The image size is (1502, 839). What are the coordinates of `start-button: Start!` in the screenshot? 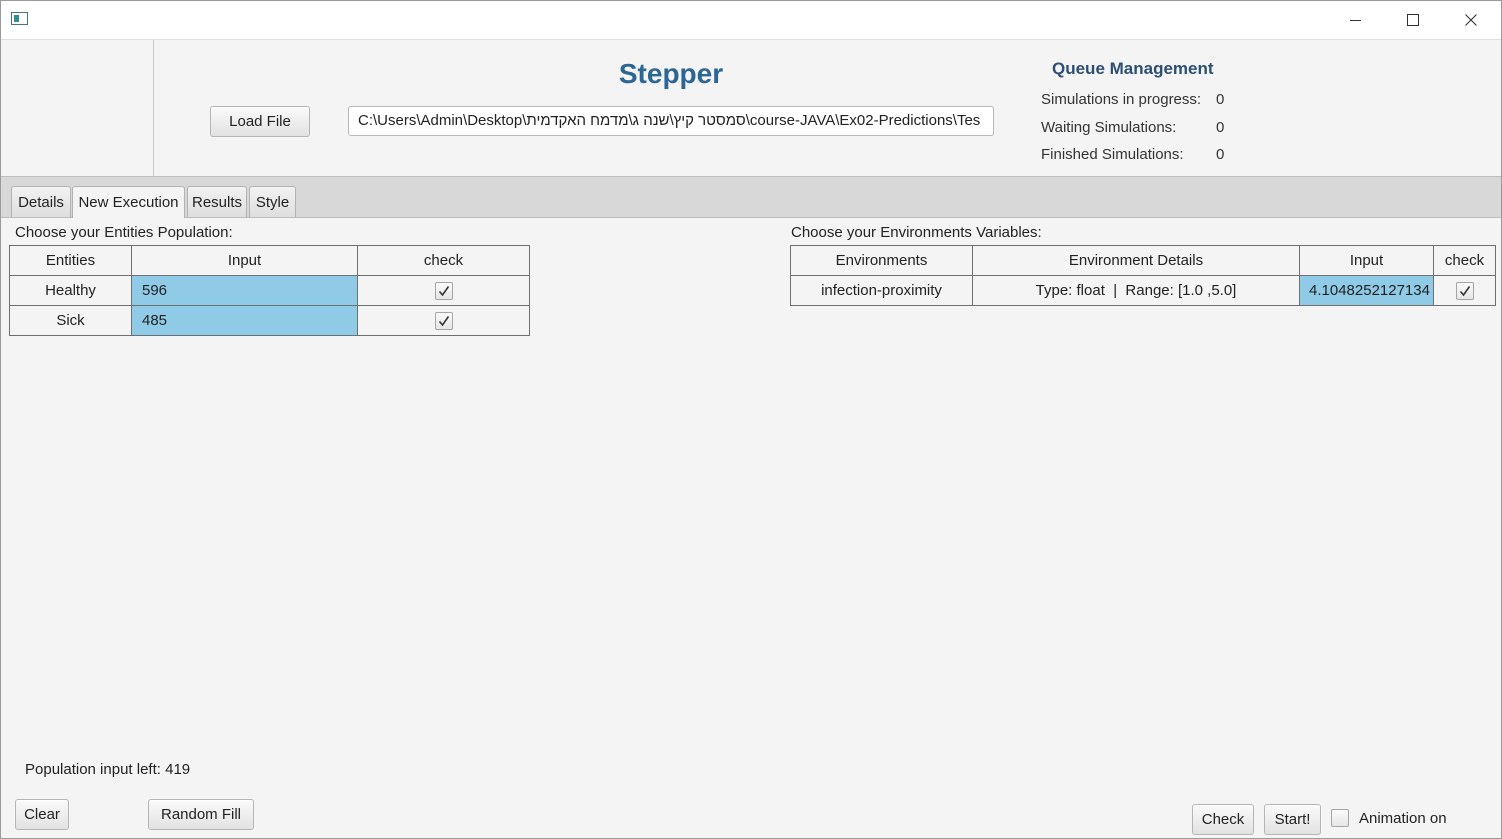 It's located at (1292, 819).